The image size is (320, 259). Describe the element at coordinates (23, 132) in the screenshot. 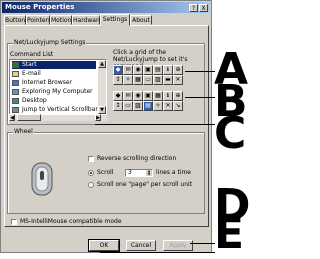

I see `wheel-group-label: Wheel` at that location.